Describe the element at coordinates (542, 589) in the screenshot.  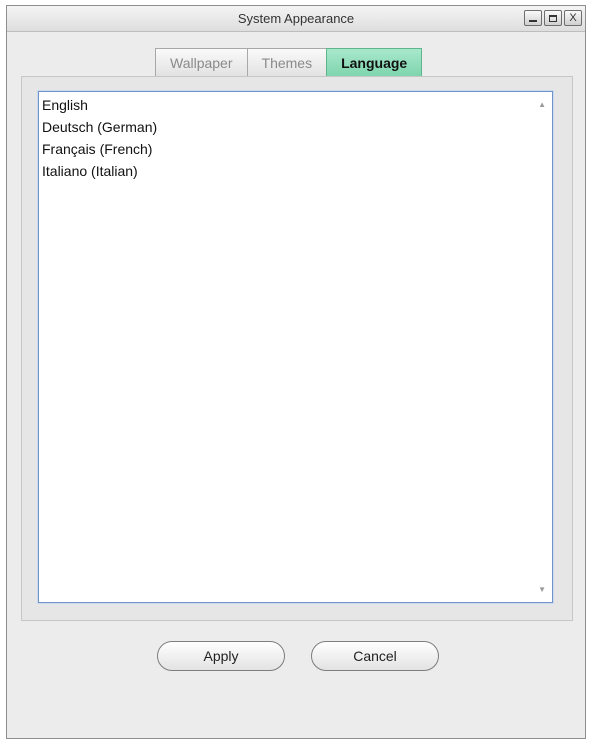
I see `scroll-down-icon: ▼` at that location.